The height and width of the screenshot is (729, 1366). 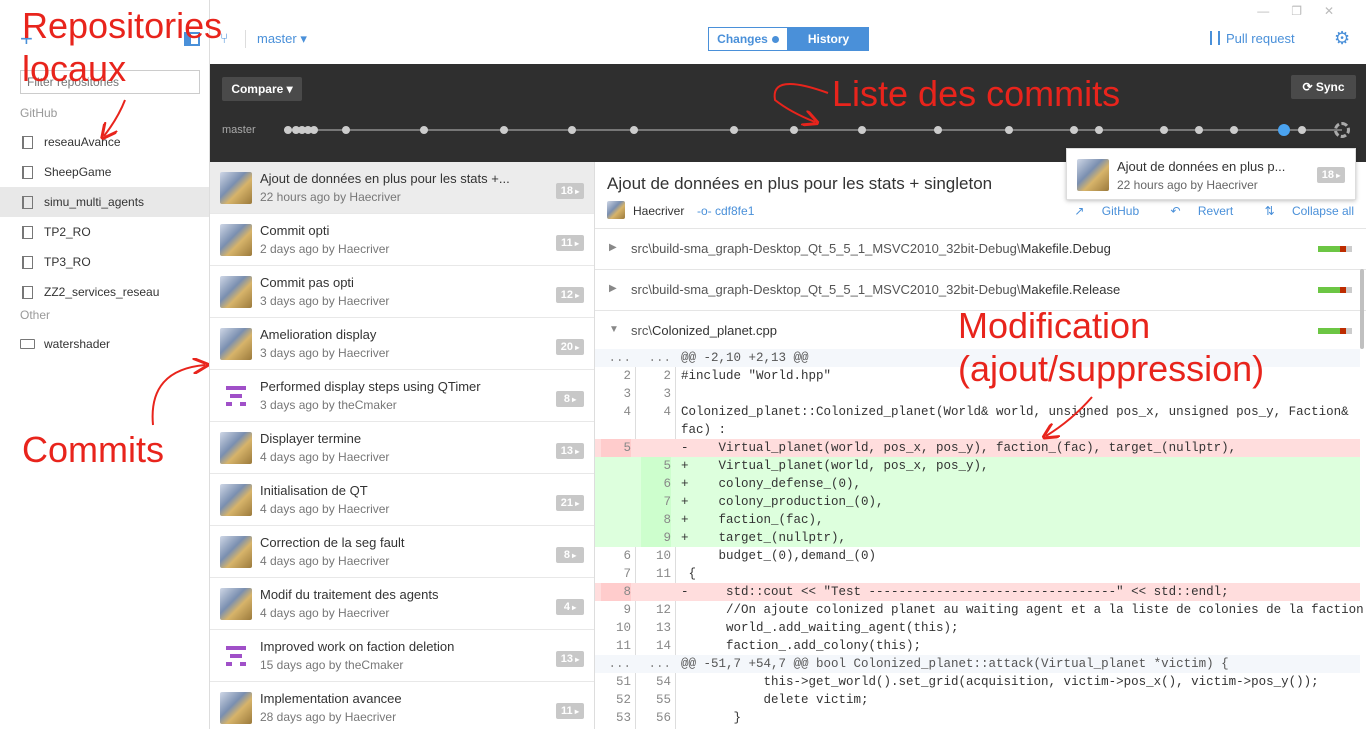 What do you see at coordinates (627, 610) in the screenshot?
I see `old-line-number: 9` at bounding box center [627, 610].